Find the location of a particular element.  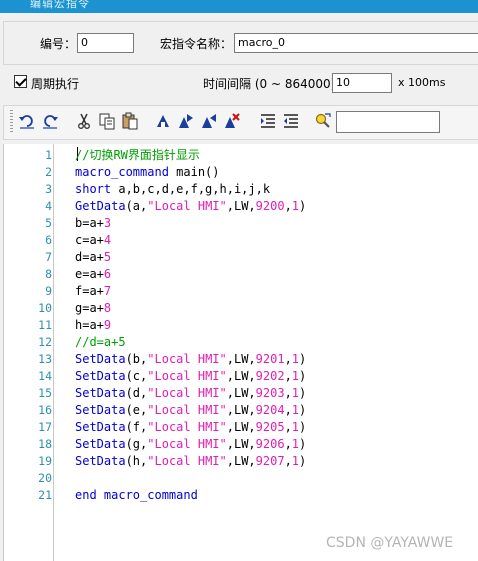

window-title: 编辑宏指令 is located at coordinates (60, 5).